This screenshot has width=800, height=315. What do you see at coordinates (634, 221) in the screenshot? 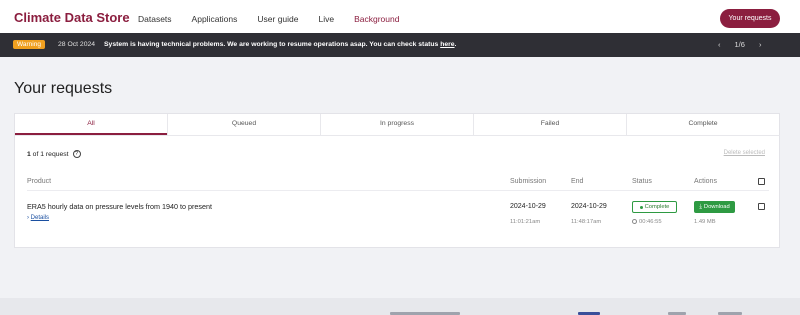
I see `clock-icon` at bounding box center [634, 221].